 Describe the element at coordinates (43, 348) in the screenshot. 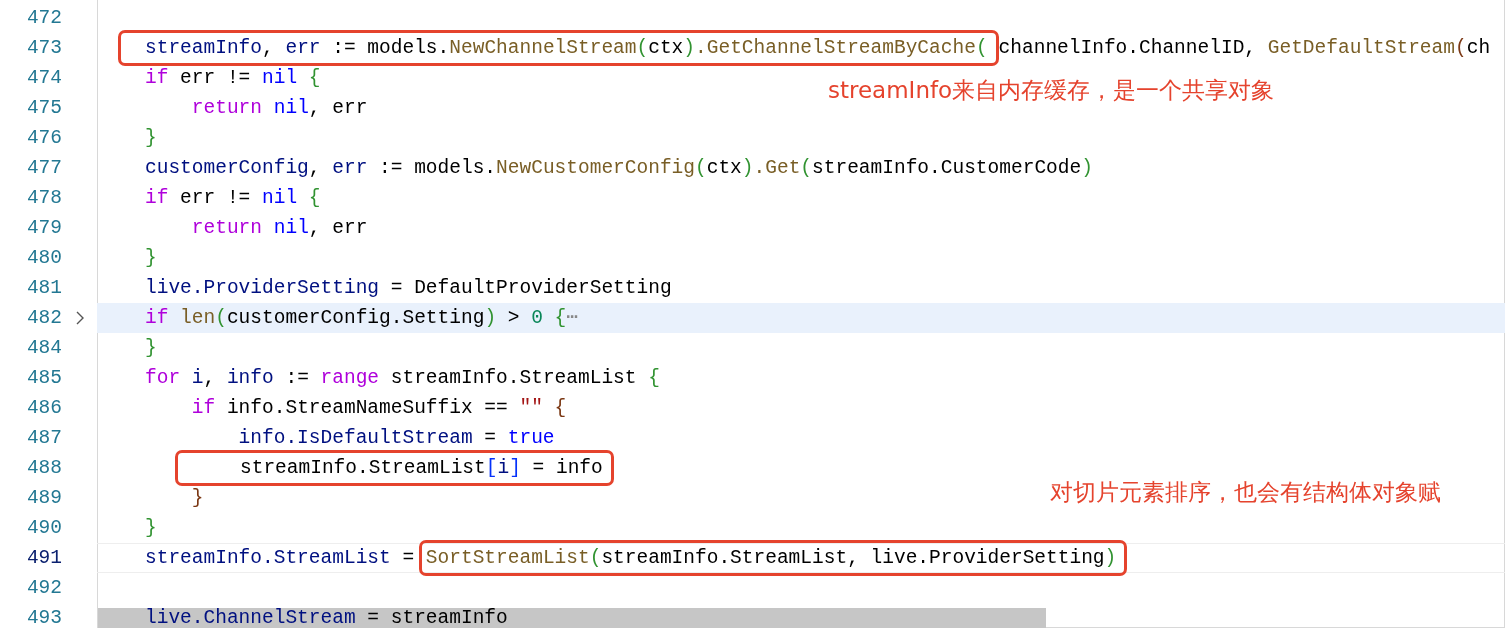

I see `line-number: 484` at that location.